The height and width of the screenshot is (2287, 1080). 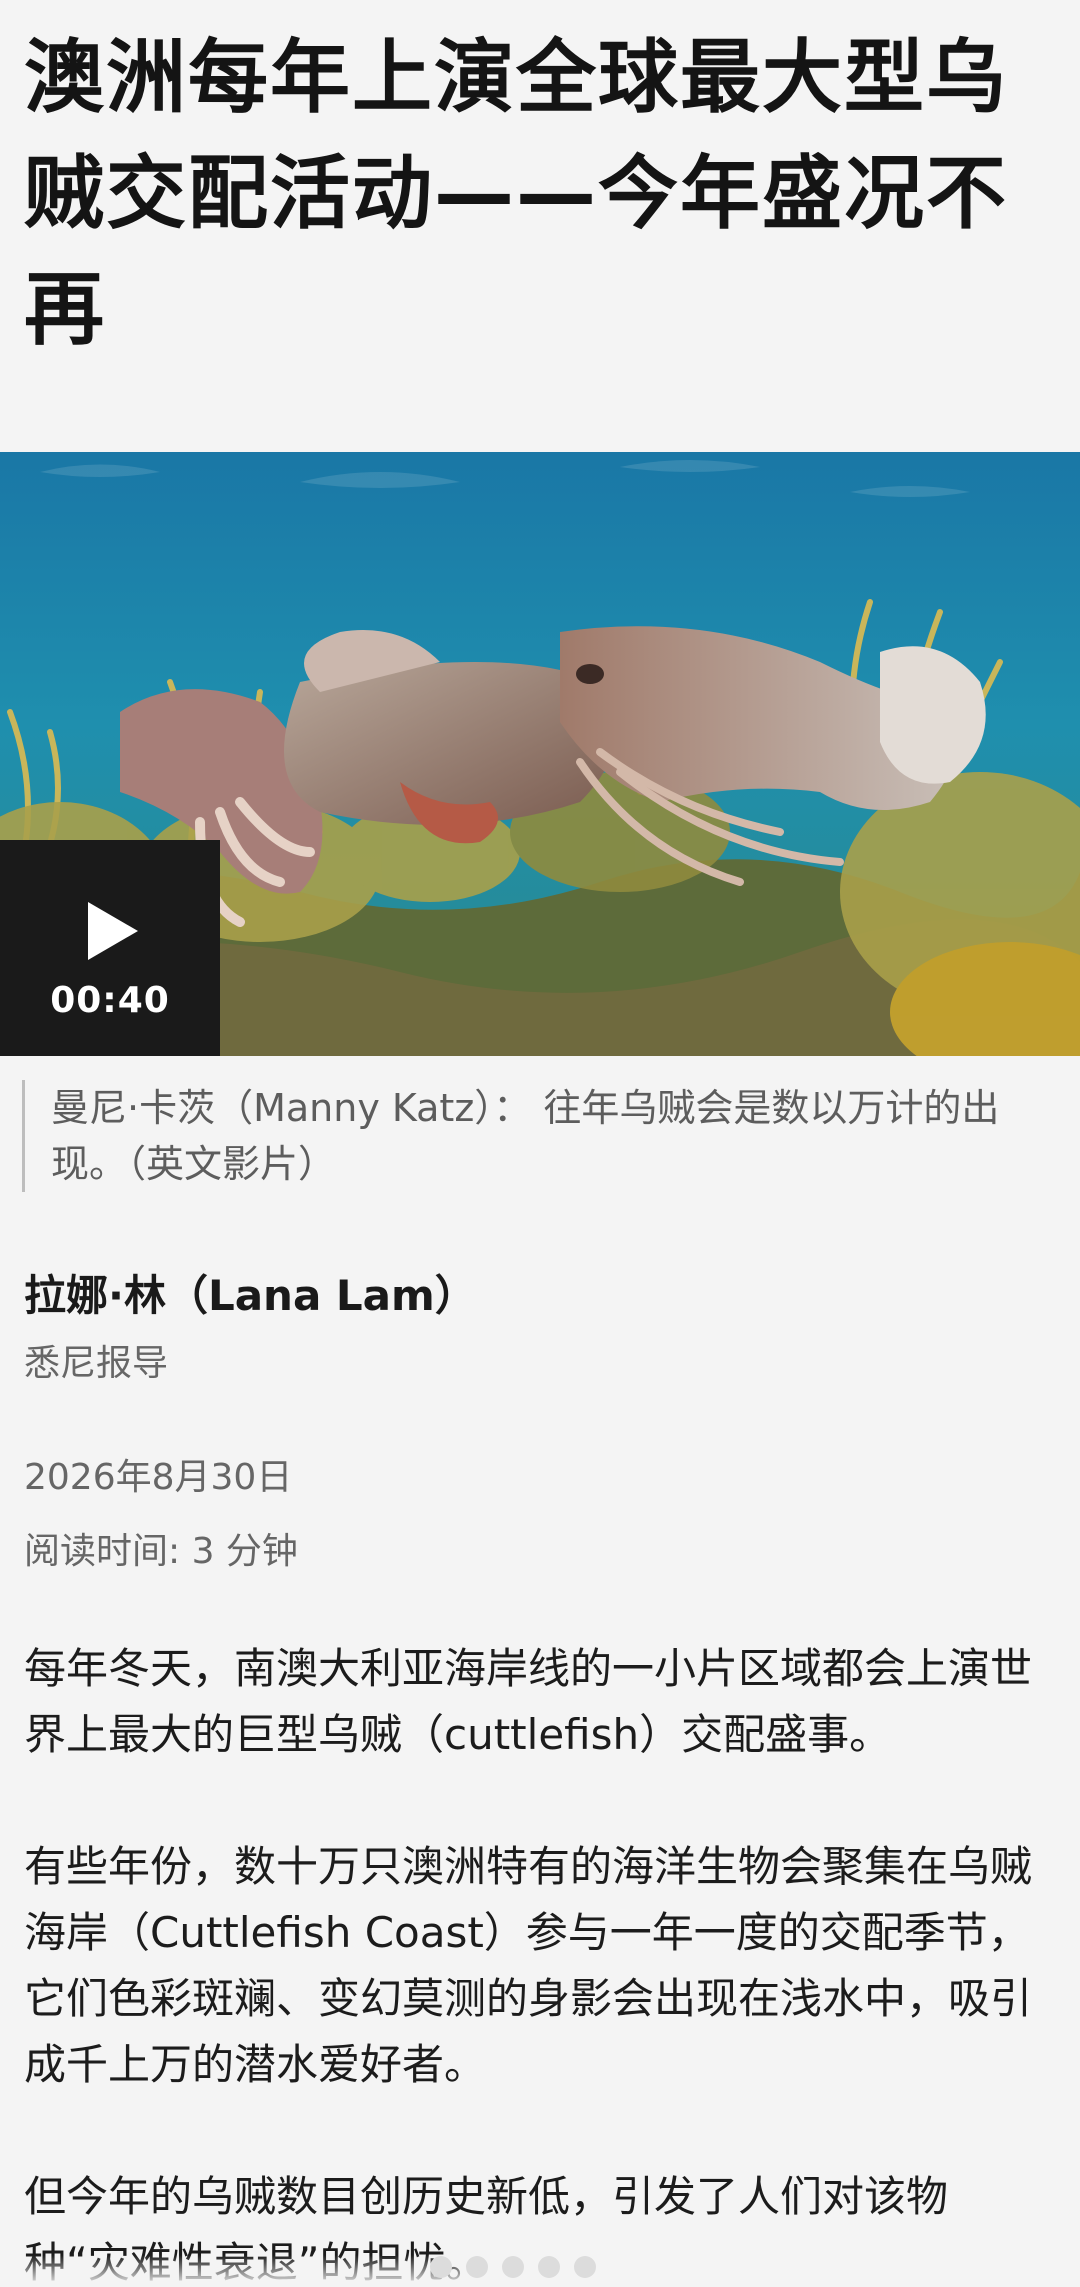 I want to click on dateline: 悉尼报导, so click(x=96, y=1363).